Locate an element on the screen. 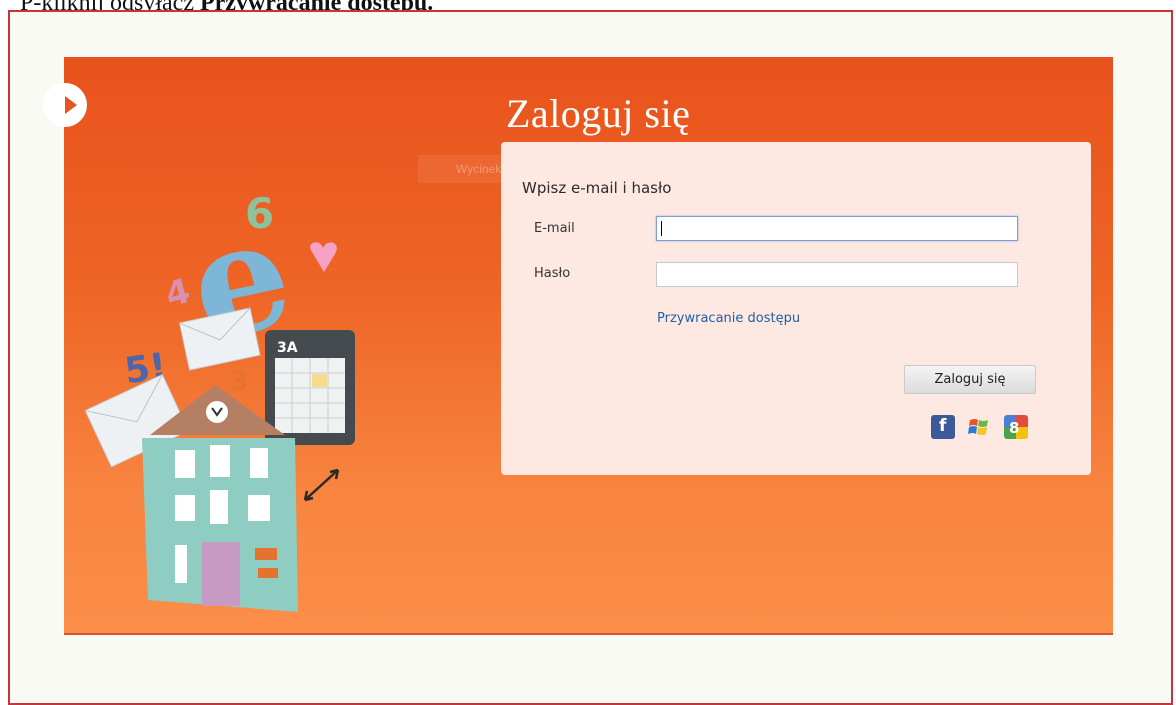  clock-icon is located at coordinates (217, 412).